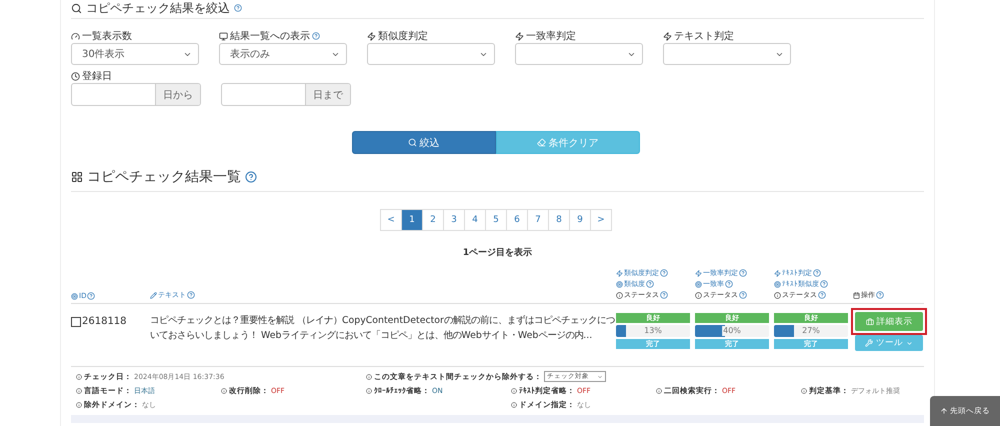 This screenshot has width=1000, height=426. Describe the element at coordinates (75, 76) in the screenshot. I see `clock-icon` at that location.